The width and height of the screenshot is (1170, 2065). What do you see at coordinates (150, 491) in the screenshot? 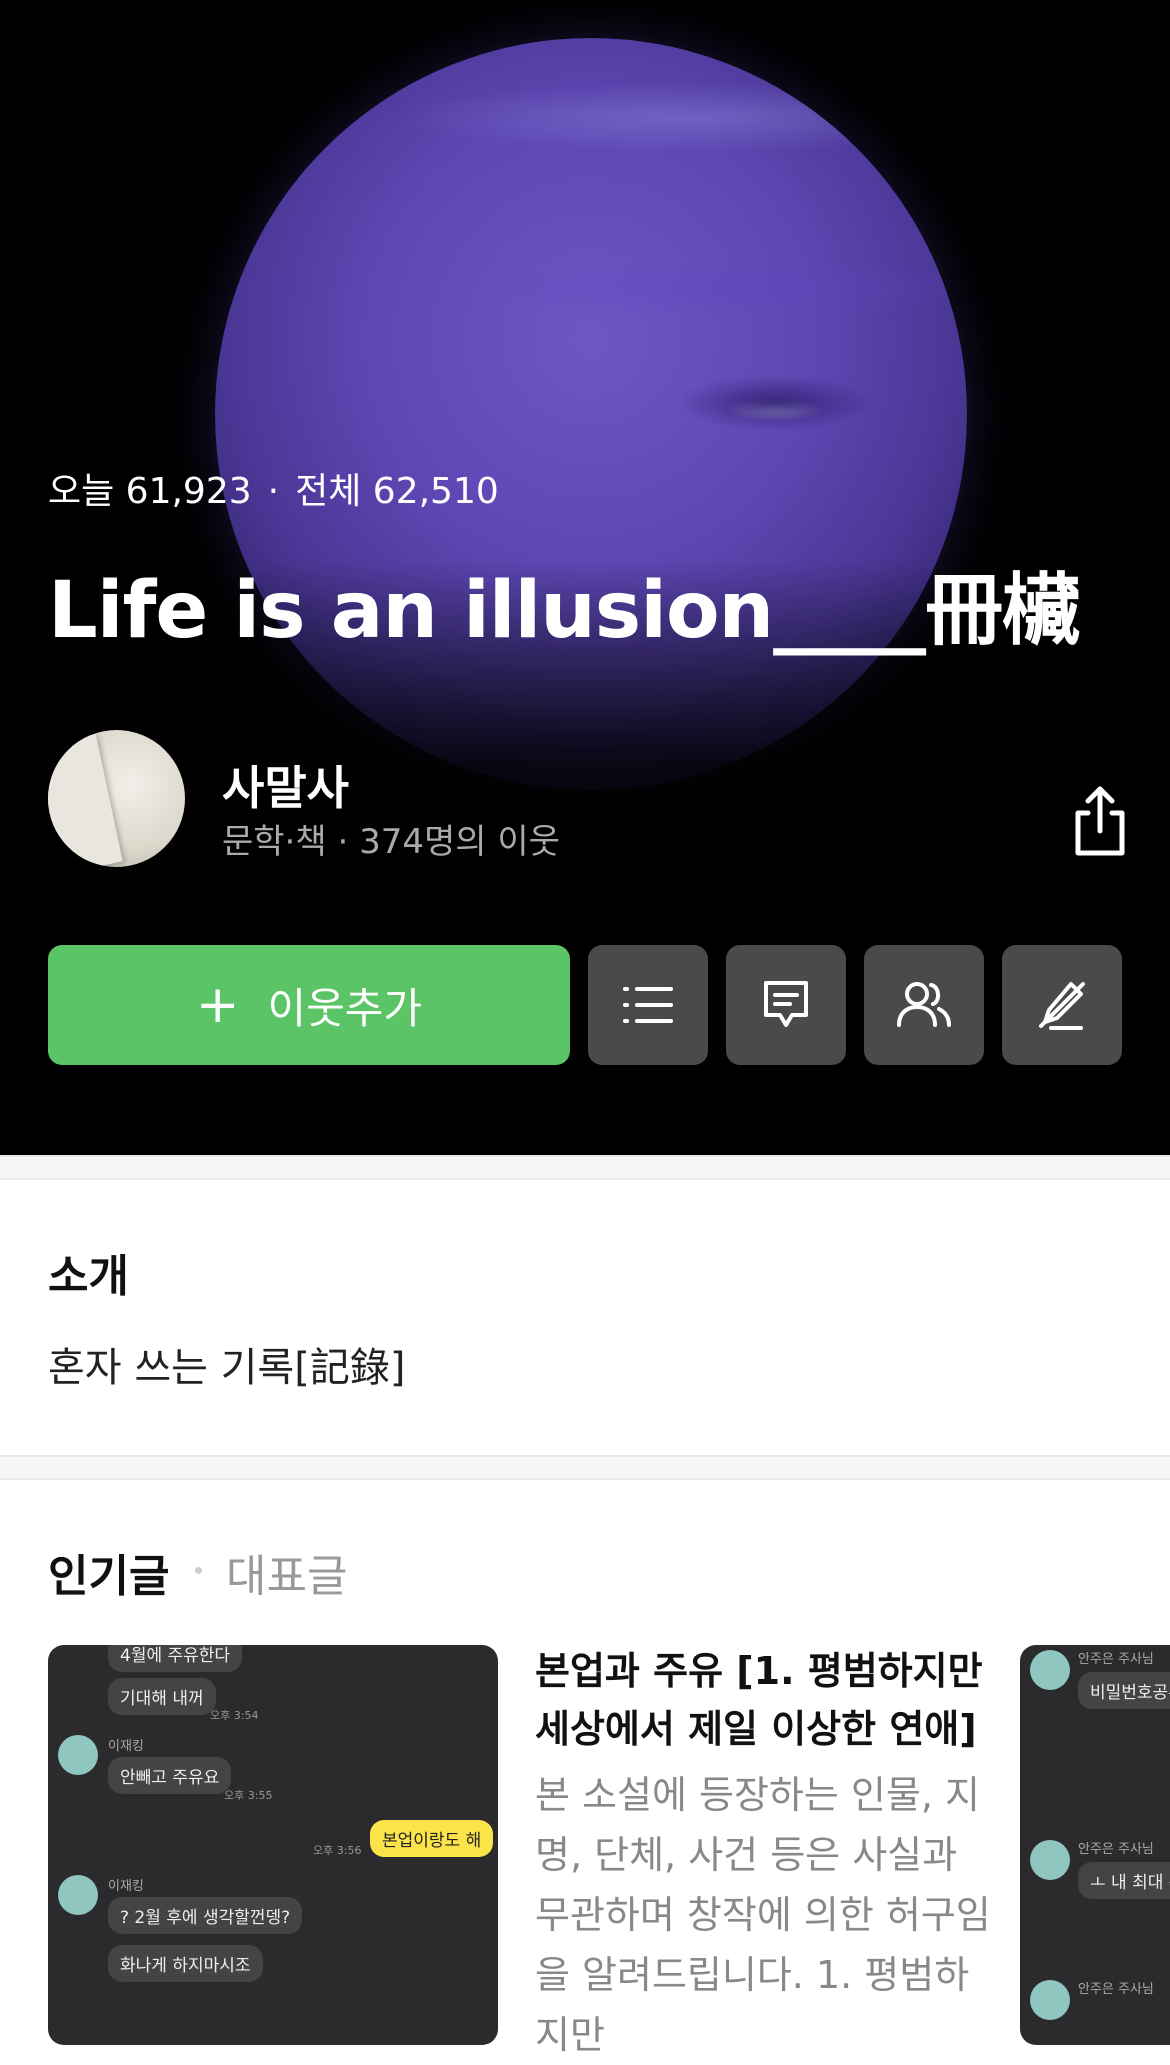
I see `stats-today: 오늘 61,923` at bounding box center [150, 491].